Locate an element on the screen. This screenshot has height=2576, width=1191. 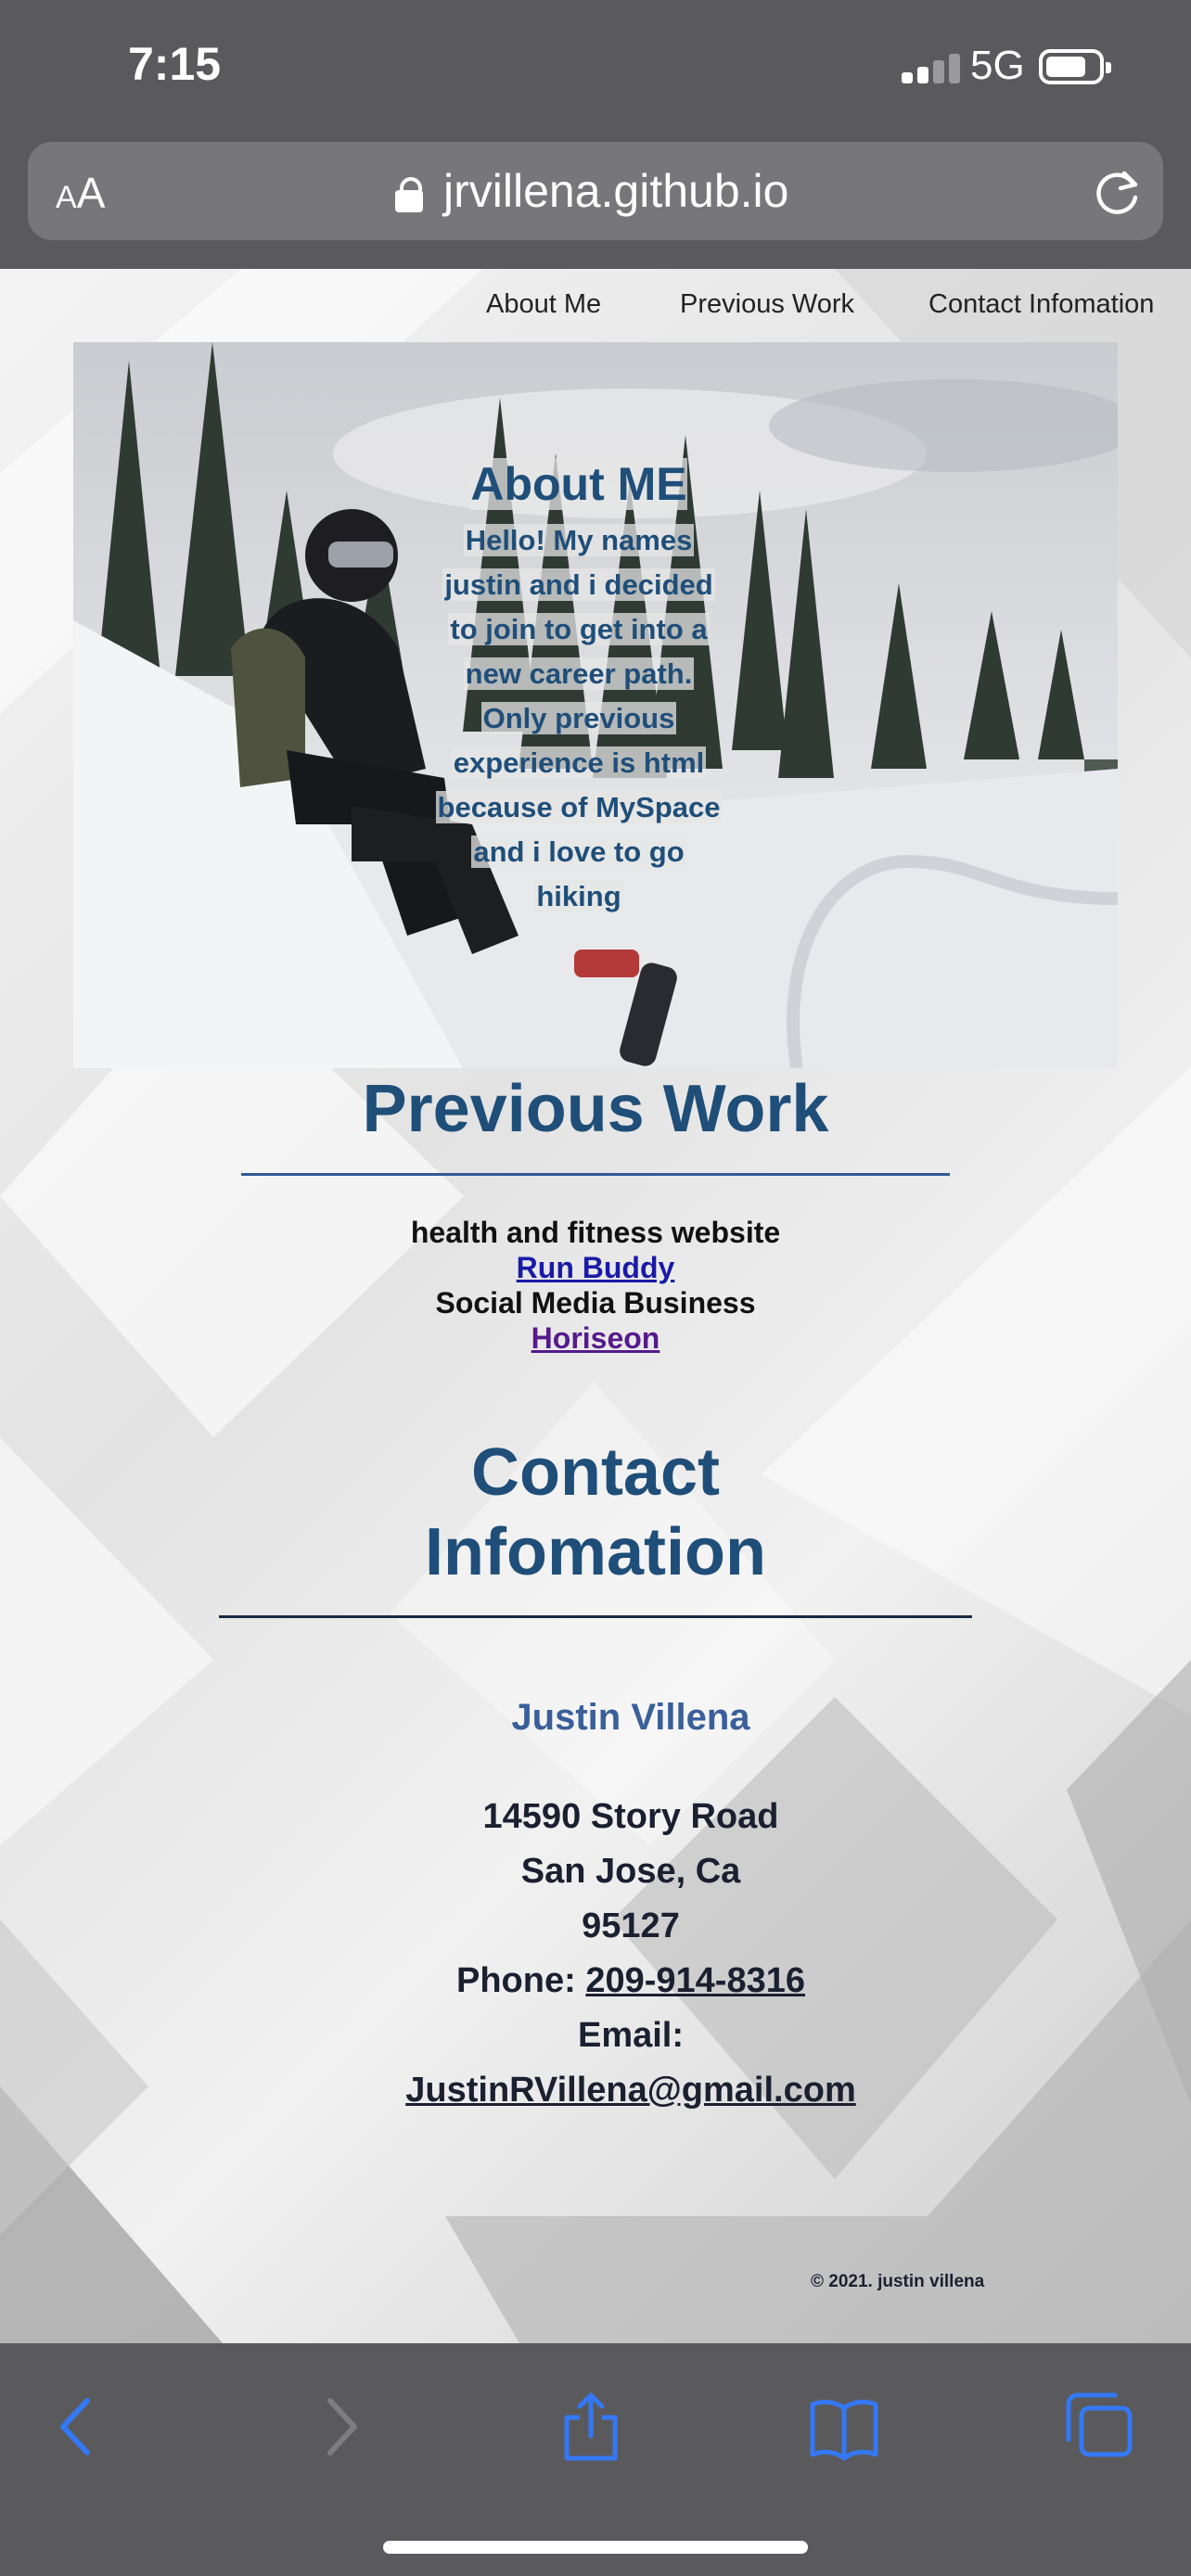
email-link: JustinRVillena@gmail.com is located at coordinates (630, 2090).